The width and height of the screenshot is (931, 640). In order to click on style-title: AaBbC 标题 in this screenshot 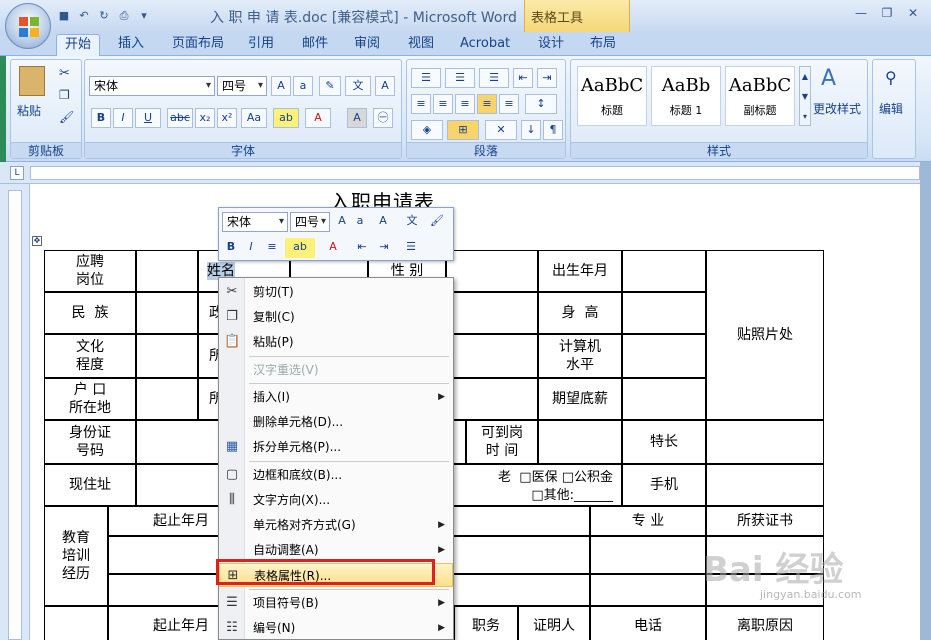, I will do `click(612, 96)`.